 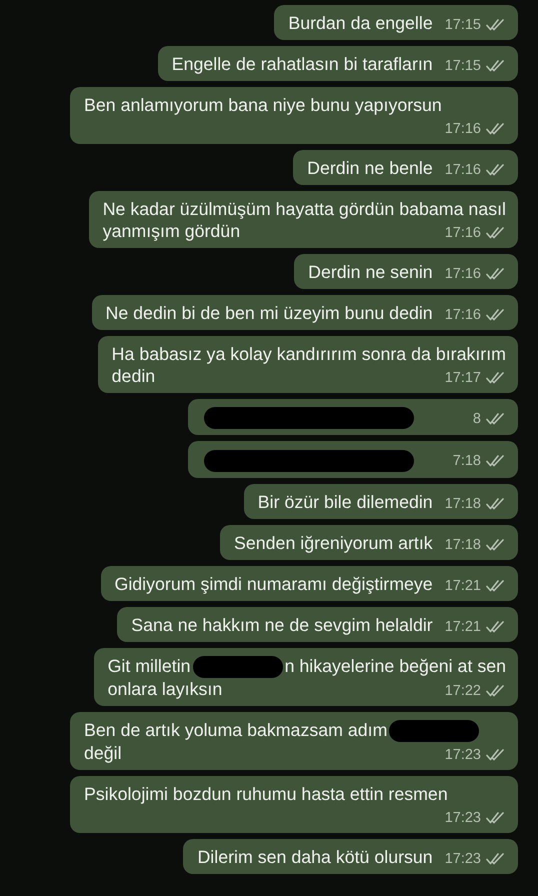 I want to click on message-text: onlara layıksın, so click(x=165, y=688).